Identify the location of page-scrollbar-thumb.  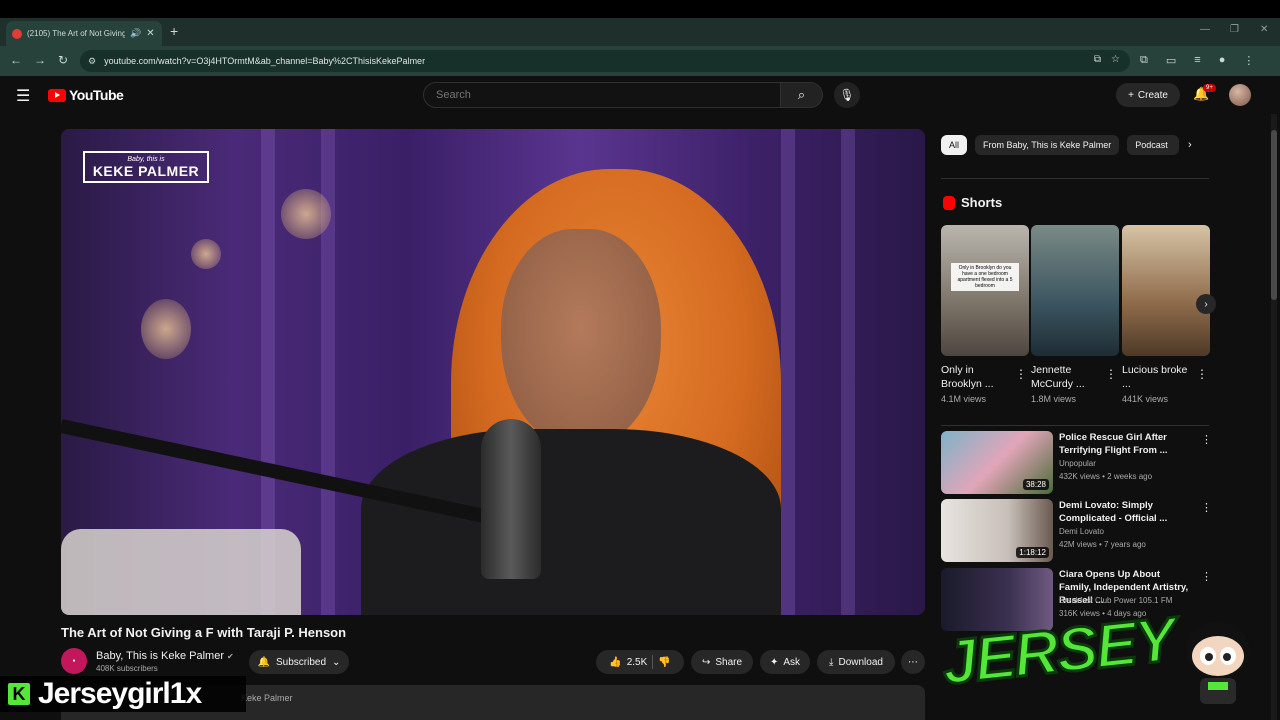
(1274, 215).